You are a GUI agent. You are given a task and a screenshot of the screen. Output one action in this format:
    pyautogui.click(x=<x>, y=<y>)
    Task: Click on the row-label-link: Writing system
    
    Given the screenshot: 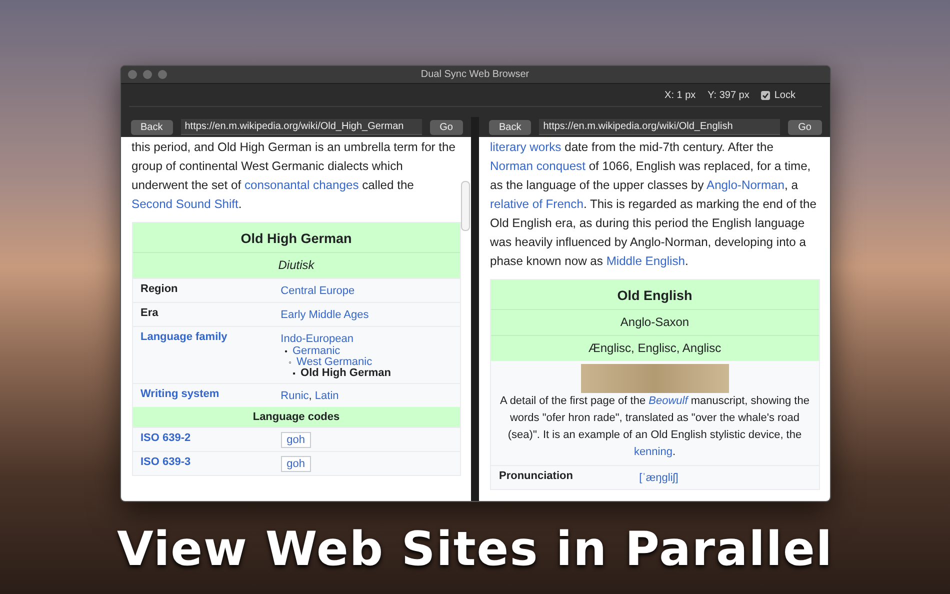 What is the action you would take?
    pyautogui.click(x=180, y=395)
    